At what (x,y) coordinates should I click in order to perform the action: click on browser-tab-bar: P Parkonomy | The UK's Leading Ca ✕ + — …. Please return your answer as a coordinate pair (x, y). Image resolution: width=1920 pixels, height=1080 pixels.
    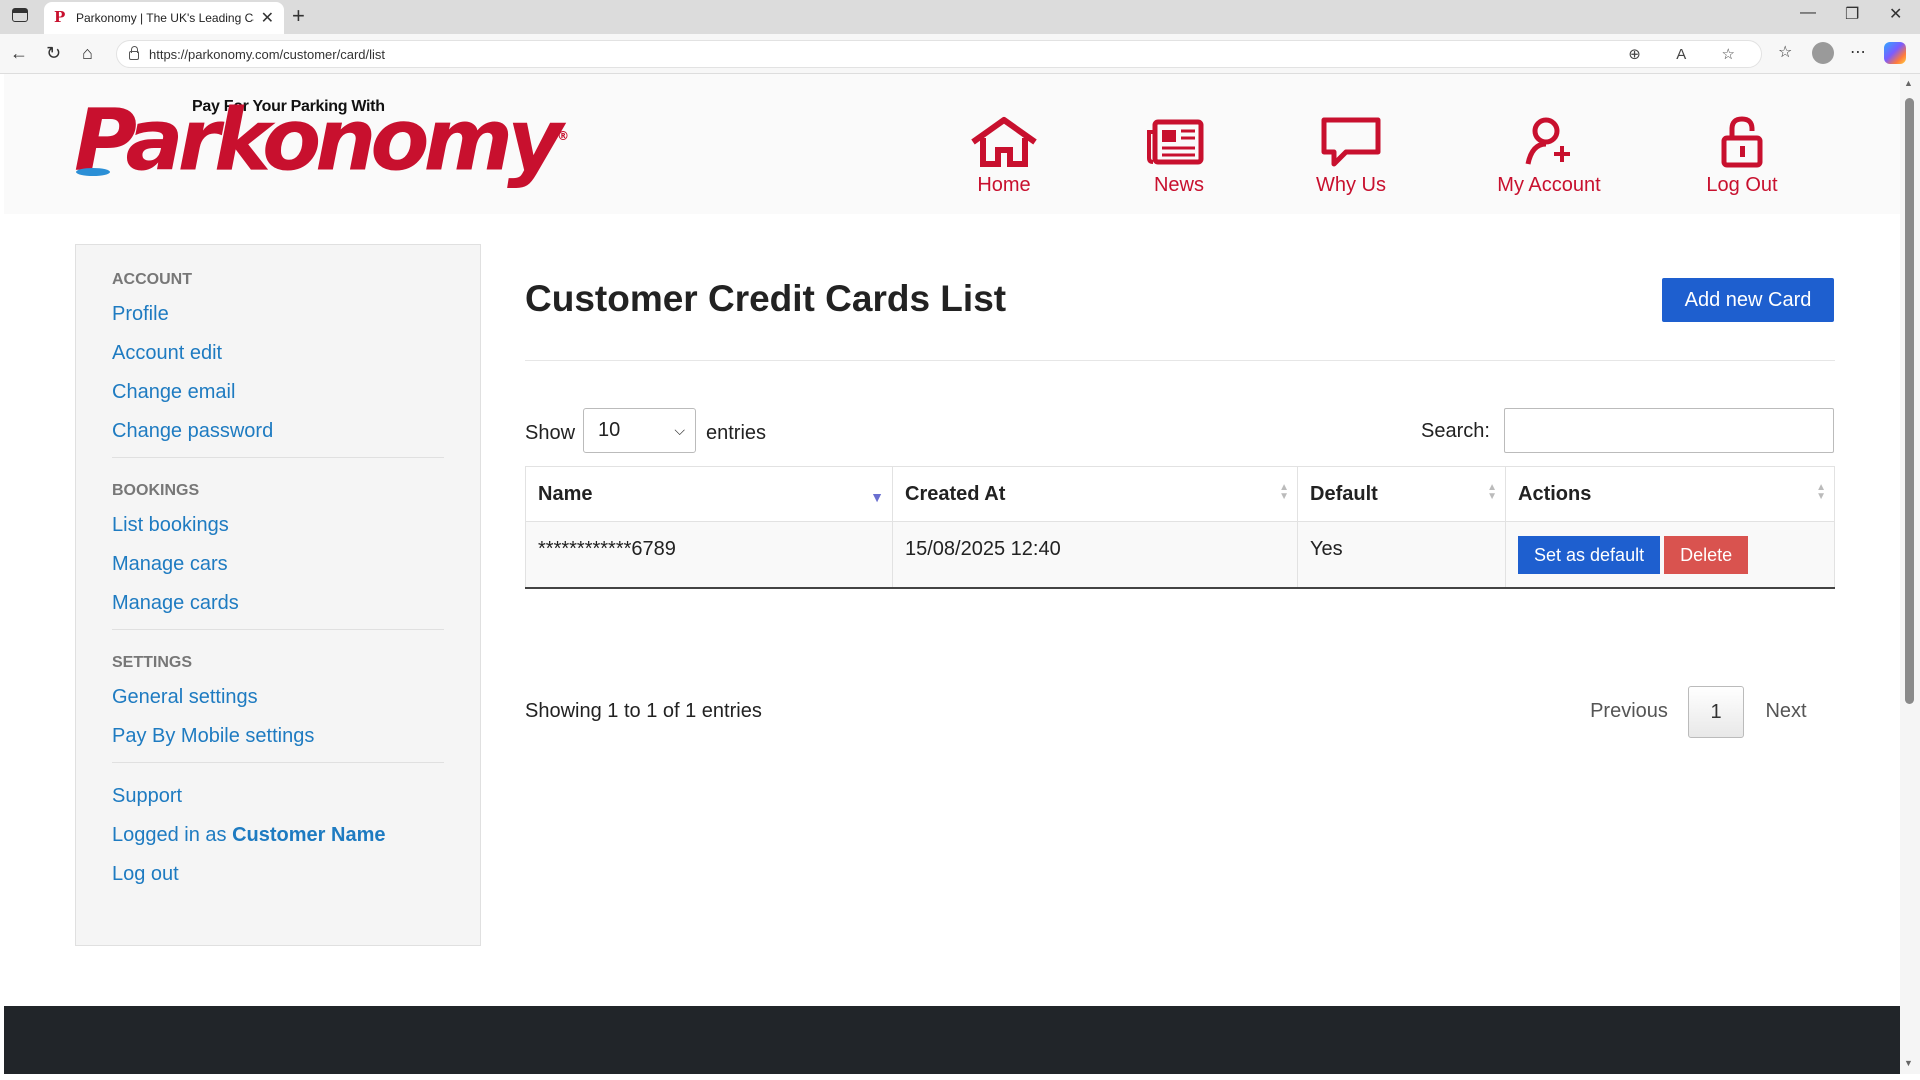
    Looking at the image, I should click on (960, 17).